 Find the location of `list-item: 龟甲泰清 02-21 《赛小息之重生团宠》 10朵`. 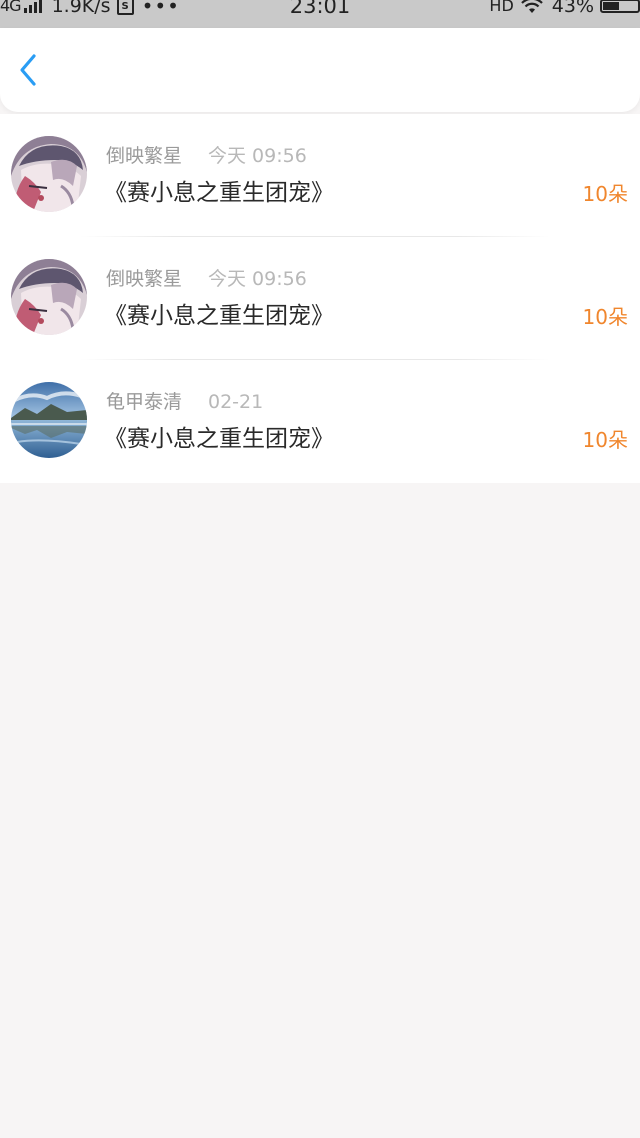

list-item: 龟甲泰清 02-21 《赛小息之重生团宠》 10朵 is located at coordinates (320, 421).